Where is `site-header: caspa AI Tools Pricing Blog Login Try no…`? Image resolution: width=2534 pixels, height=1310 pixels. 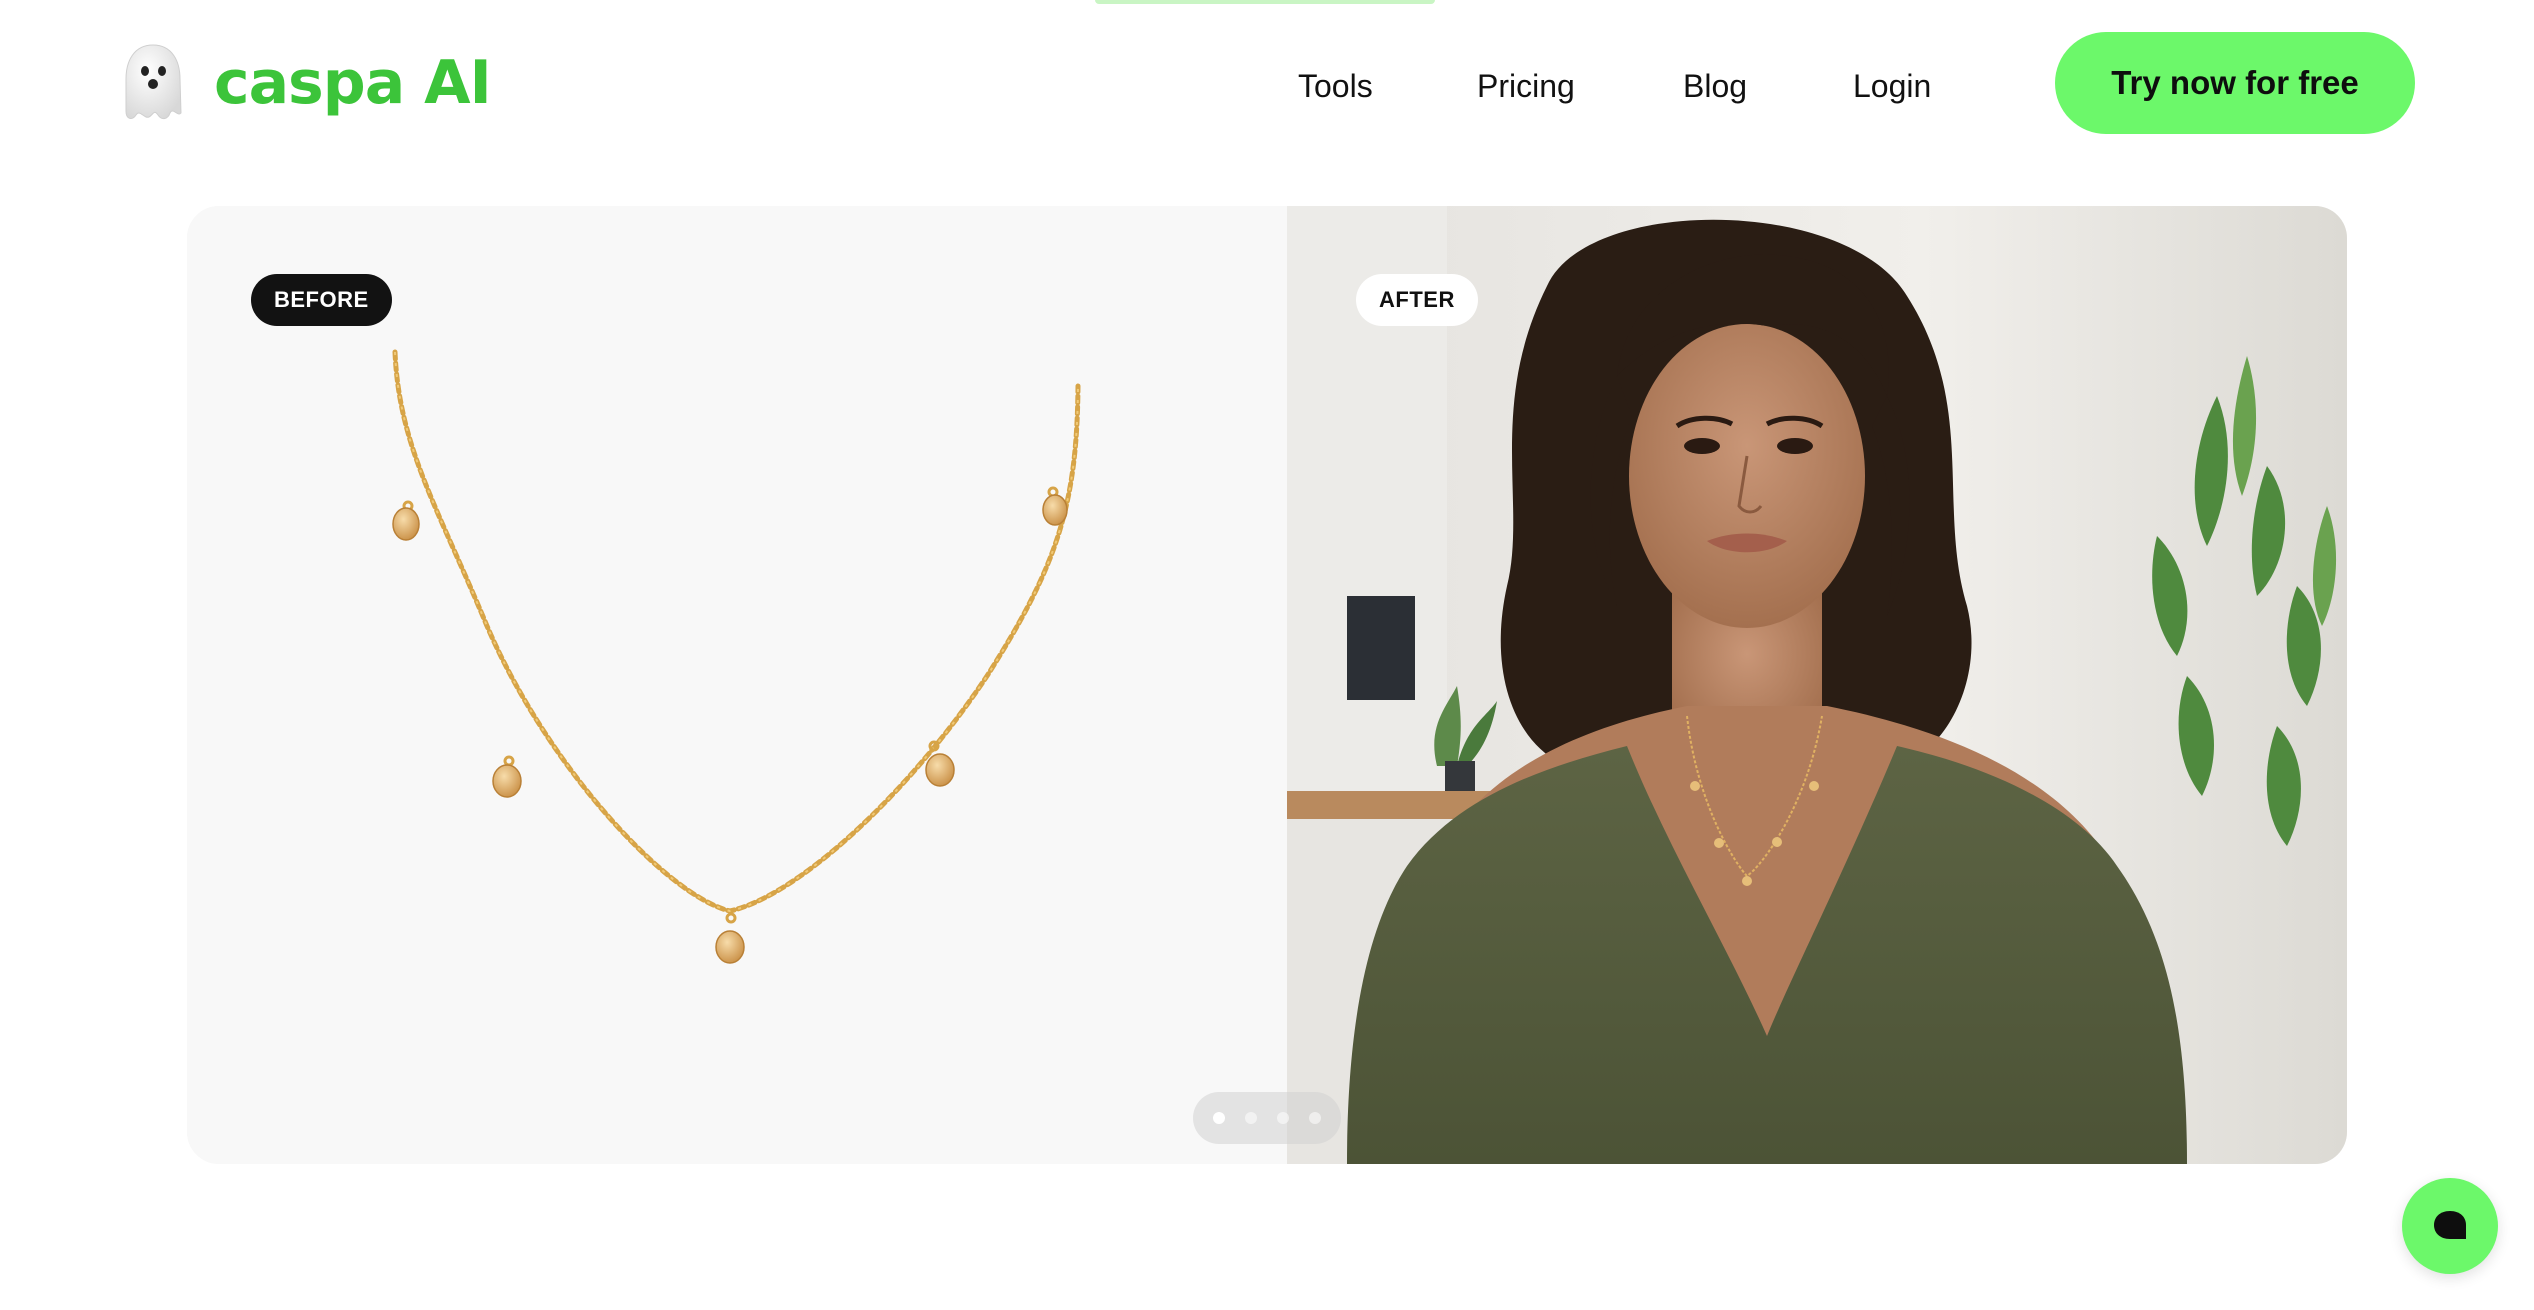
site-header: caspa AI Tools Pricing Blog Login Try no… is located at coordinates (1267, 85).